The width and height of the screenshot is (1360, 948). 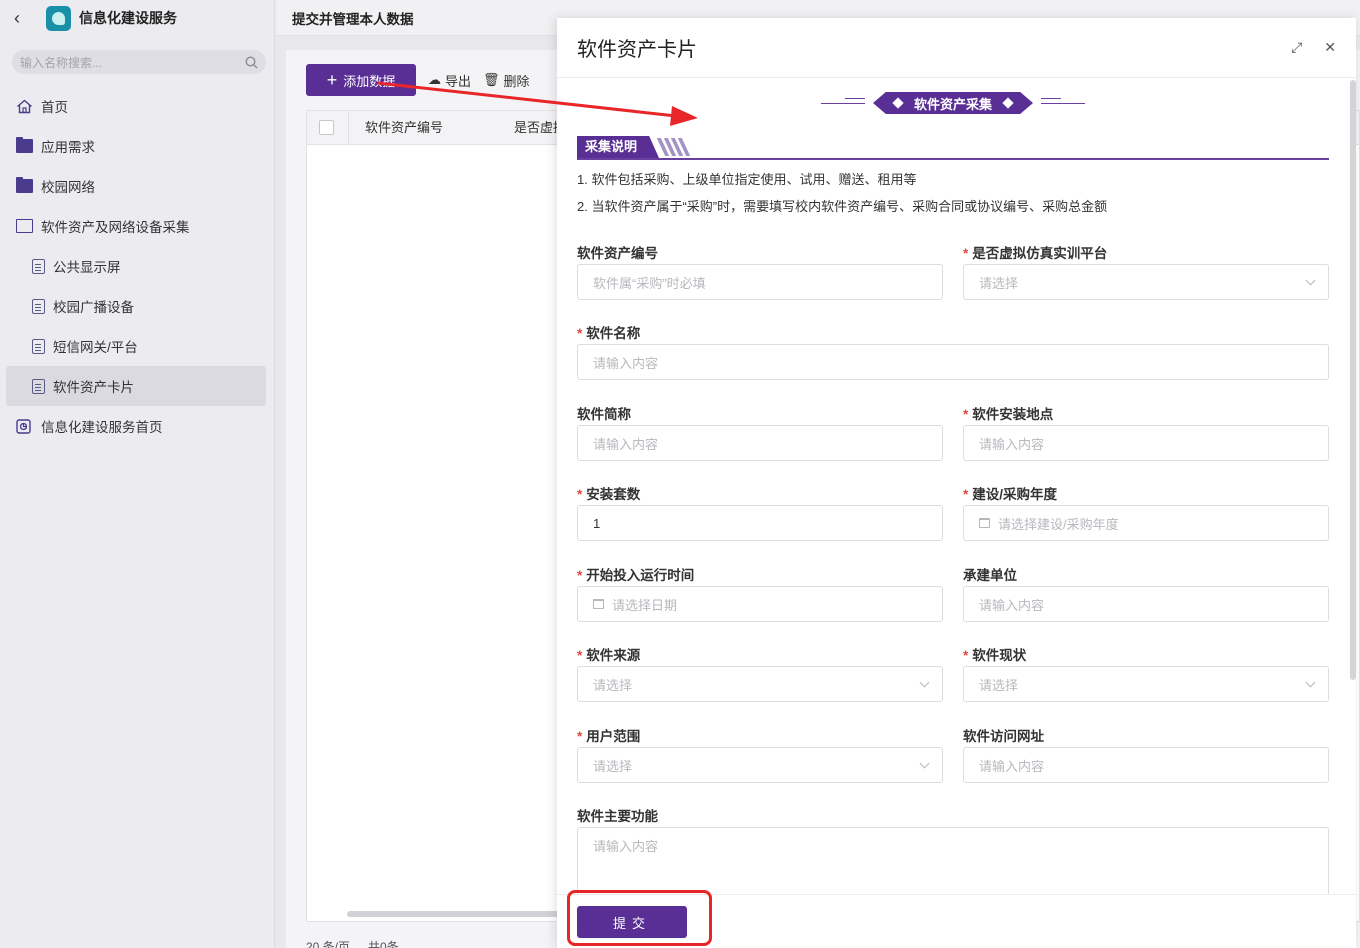 What do you see at coordinates (1146, 443) in the screenshot?
I see `location-input: 请输入内容` at bounding box center [1146, 443].